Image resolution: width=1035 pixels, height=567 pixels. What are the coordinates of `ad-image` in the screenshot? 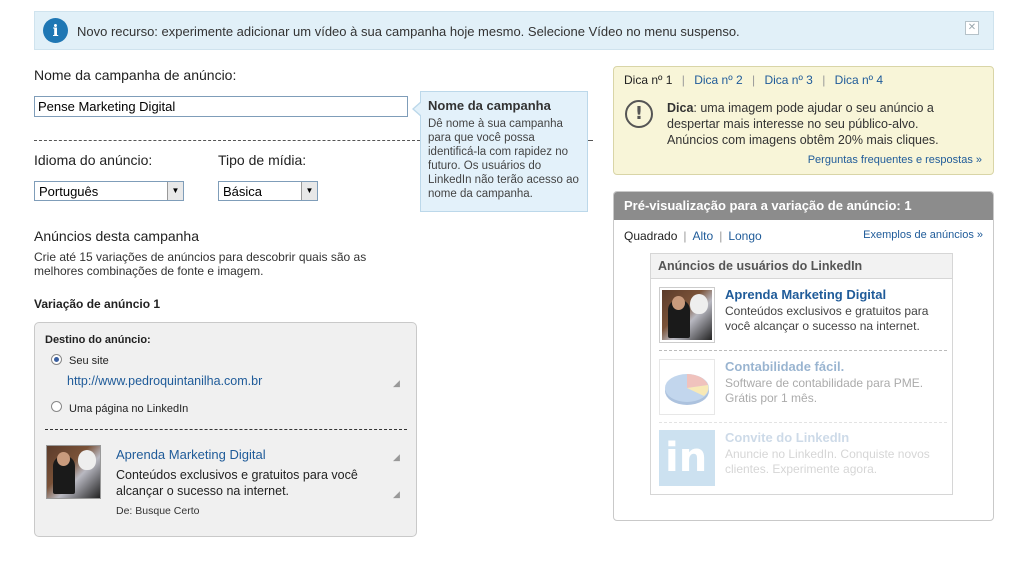 It's located at (73, 472).